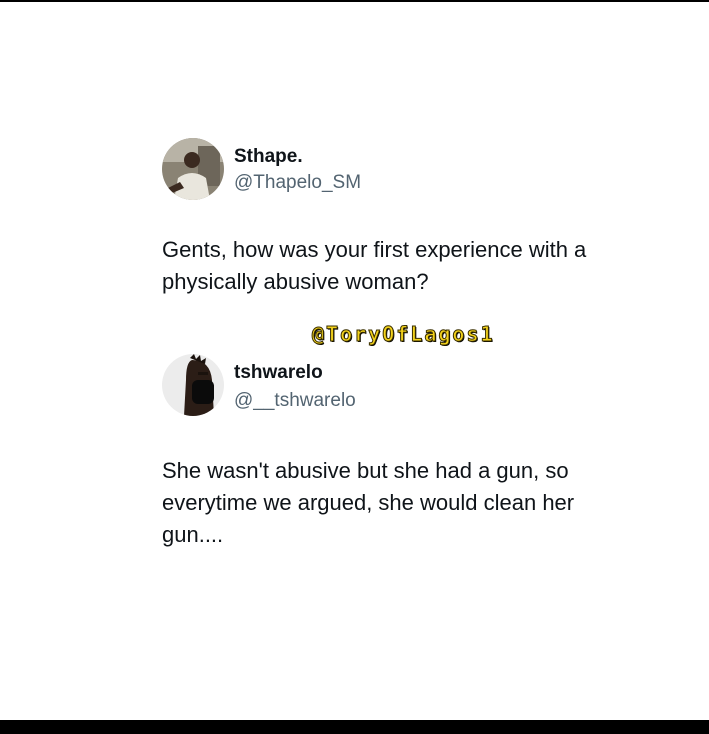  Describe the element at coordinates (354, 1) in the screenshot. I see `top-edge-line` at that location.